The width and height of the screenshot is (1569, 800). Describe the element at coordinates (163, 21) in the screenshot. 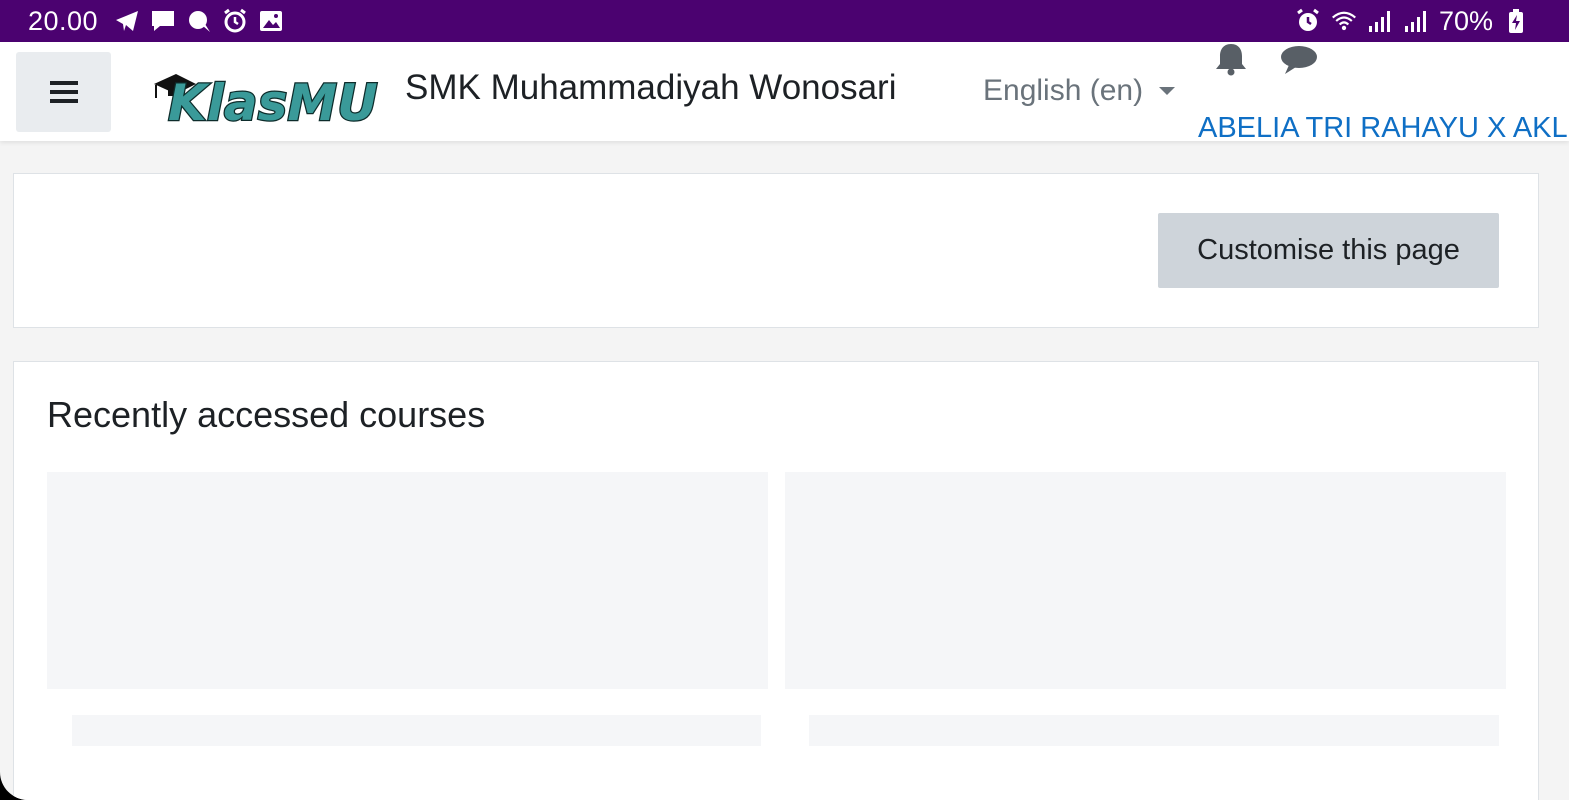

I see `message-icon` at that location.